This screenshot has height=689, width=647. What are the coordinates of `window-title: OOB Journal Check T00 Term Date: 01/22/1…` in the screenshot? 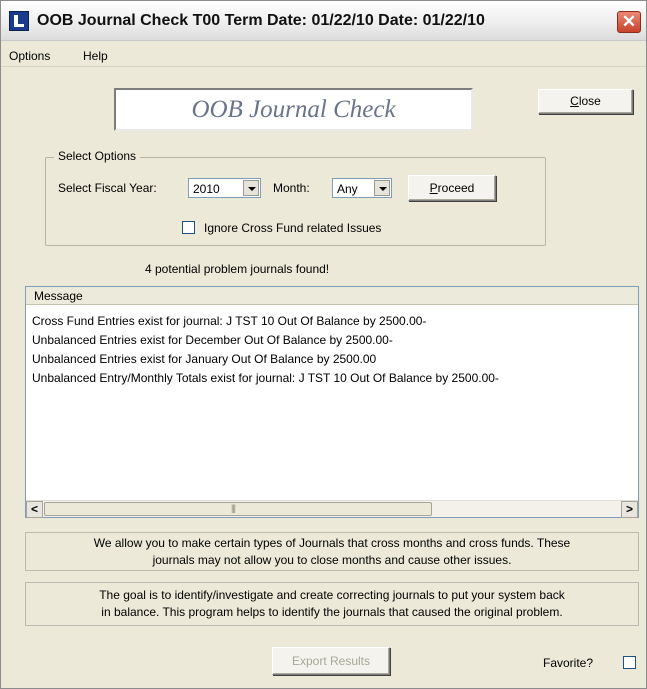 It's located at (261, 20).